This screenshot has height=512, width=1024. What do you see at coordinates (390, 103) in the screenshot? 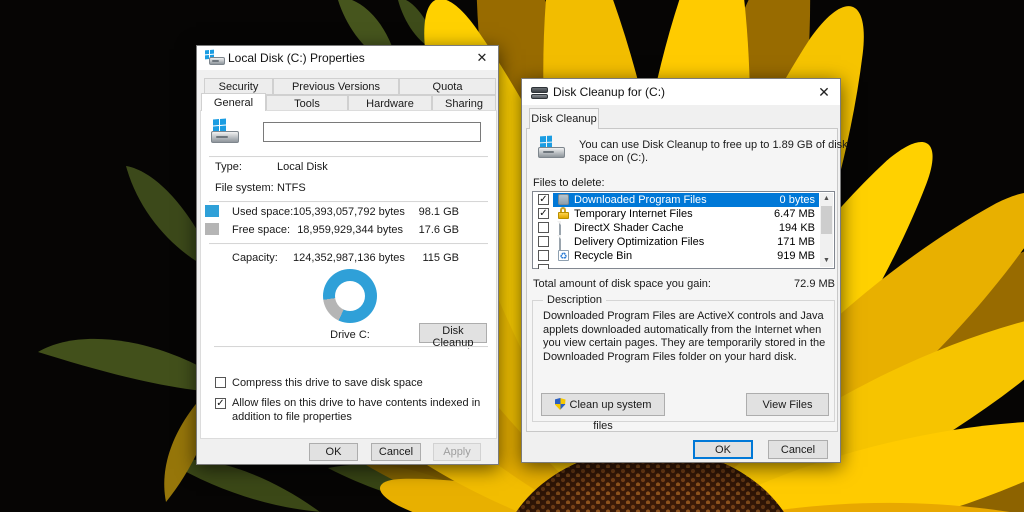
I see `tab-hardware: Hardware` at bounding box center [390, 103].